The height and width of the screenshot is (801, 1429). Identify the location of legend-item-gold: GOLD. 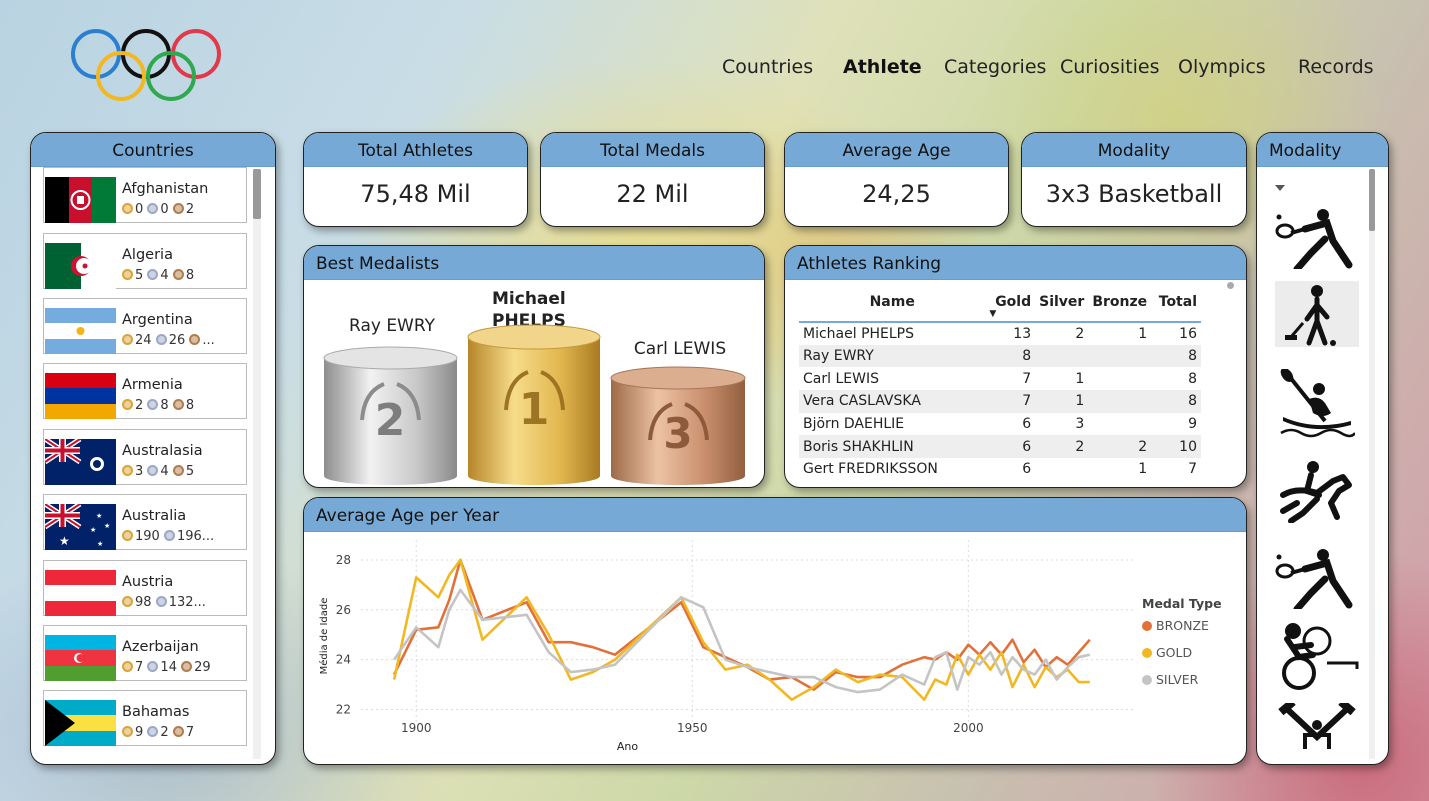
(1167, 652).